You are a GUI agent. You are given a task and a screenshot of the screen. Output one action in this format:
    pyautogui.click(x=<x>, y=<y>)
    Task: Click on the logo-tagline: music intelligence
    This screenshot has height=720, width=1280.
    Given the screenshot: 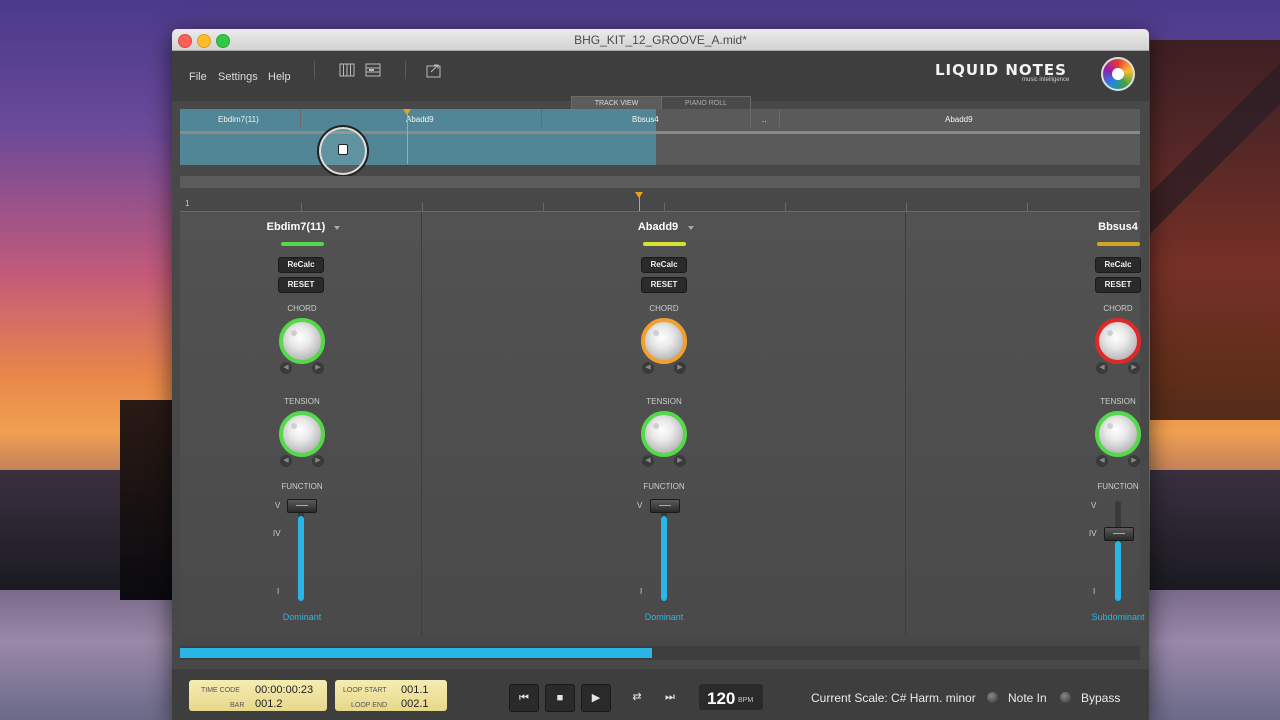 What is the action you would take?
    pyautogui.click(x=1046, y=80)
    